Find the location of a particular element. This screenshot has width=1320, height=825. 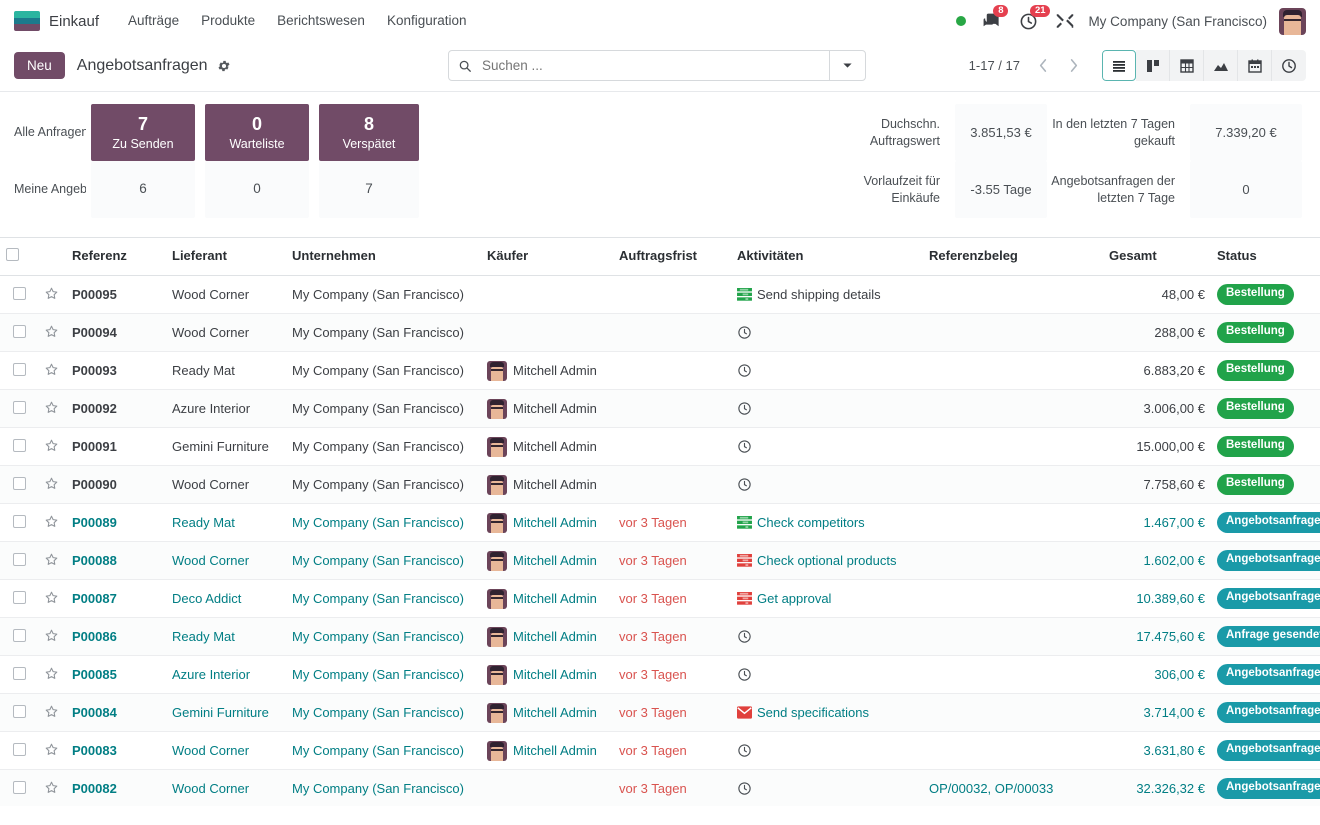

cell-lieferant: Gemini Furniture is located at coordinates (226, 446).